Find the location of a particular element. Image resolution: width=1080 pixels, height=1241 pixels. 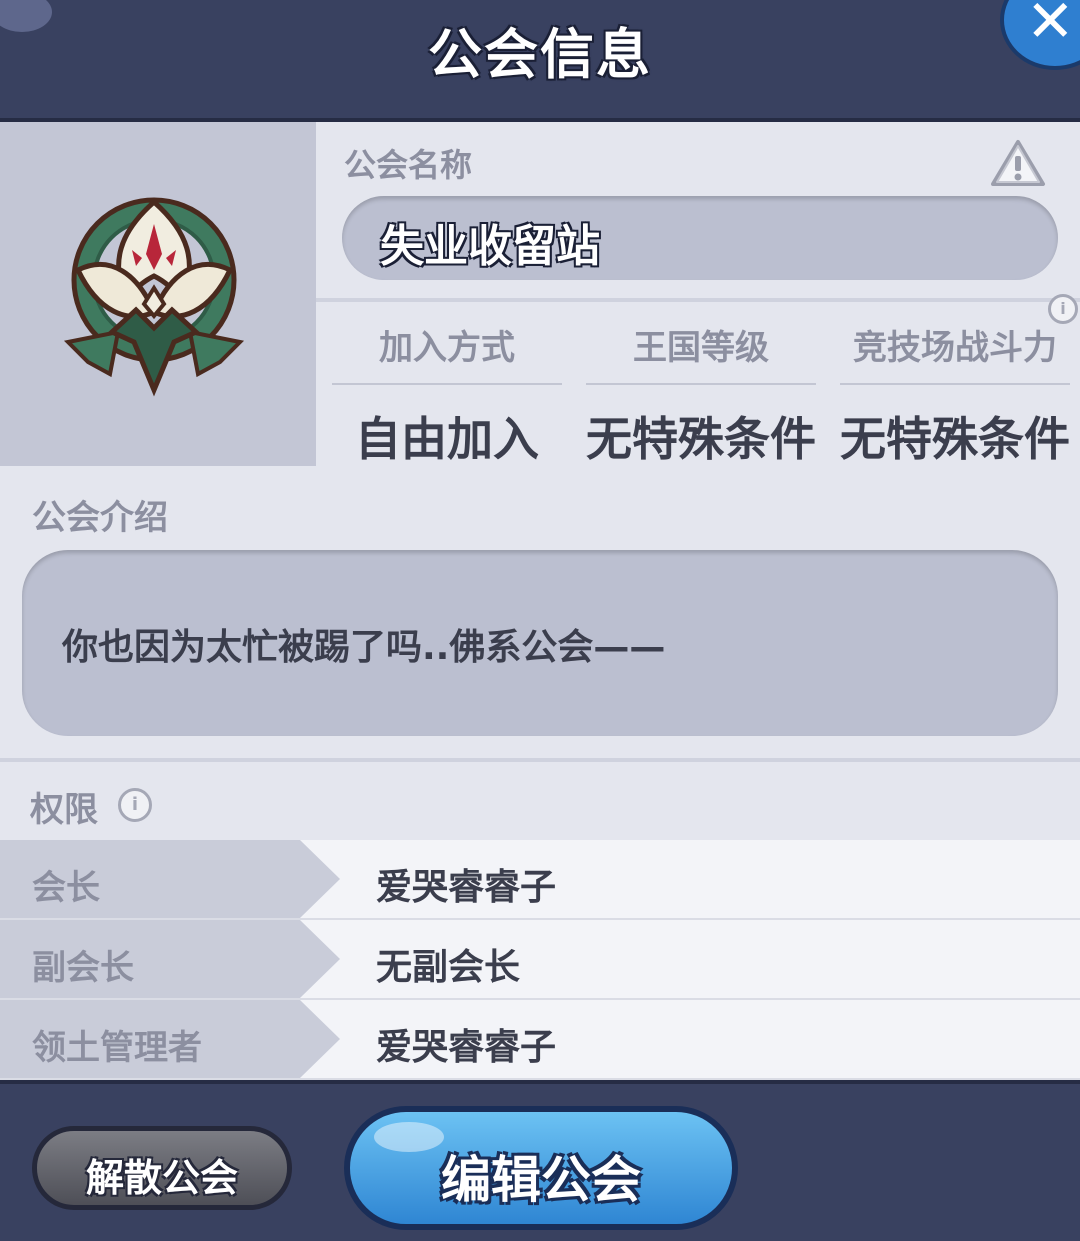

footer-bar: 解散公会 编辑公会 is located at coordinates (540, 1160).